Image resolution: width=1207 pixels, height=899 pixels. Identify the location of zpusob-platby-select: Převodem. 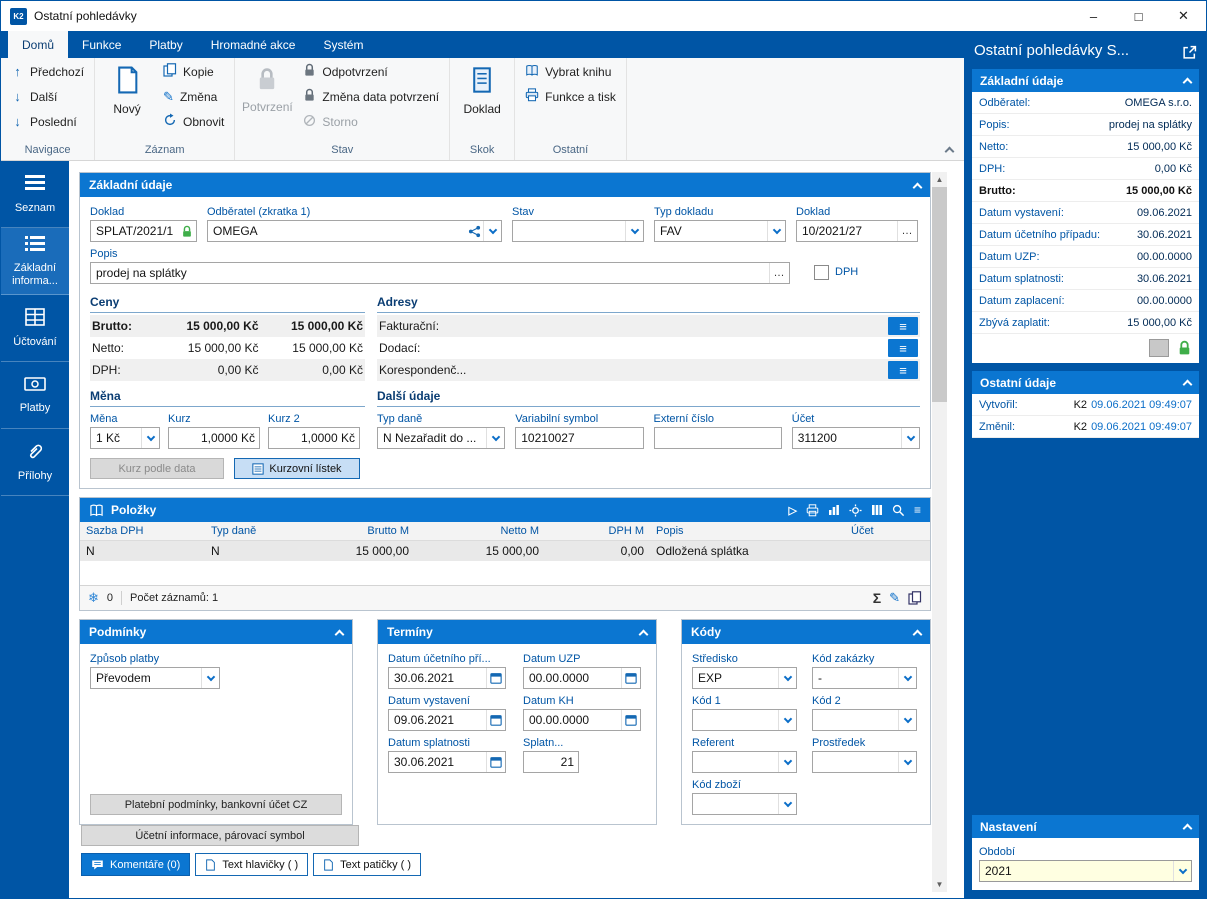
(155, 678).